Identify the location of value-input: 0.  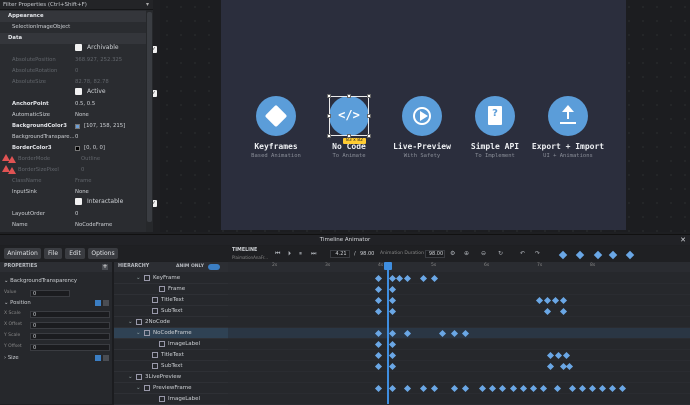
(50, 293).